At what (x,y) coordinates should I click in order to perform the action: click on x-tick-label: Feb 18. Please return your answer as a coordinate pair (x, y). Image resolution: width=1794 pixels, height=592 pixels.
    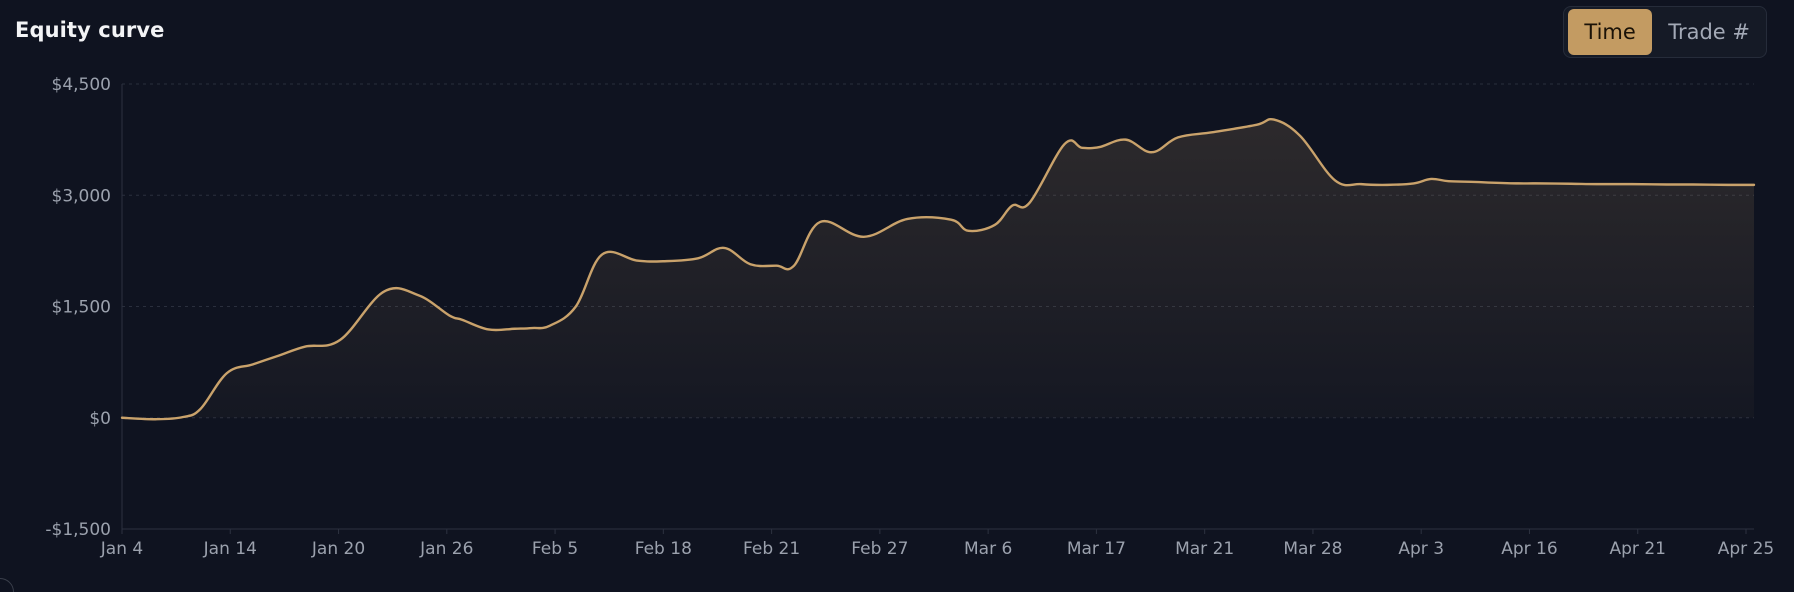
    Looking at the image, I should click on (663, 549).